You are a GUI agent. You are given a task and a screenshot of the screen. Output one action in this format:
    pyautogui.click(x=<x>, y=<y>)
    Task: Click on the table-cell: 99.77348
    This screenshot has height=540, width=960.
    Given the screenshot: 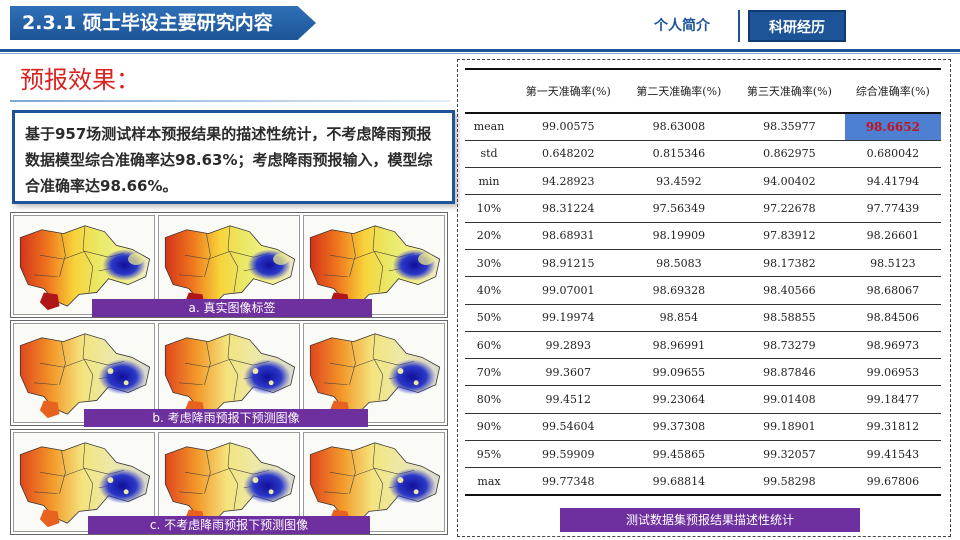 What is the action you would take?
    pyautogui.click(x=568, y=482)
    